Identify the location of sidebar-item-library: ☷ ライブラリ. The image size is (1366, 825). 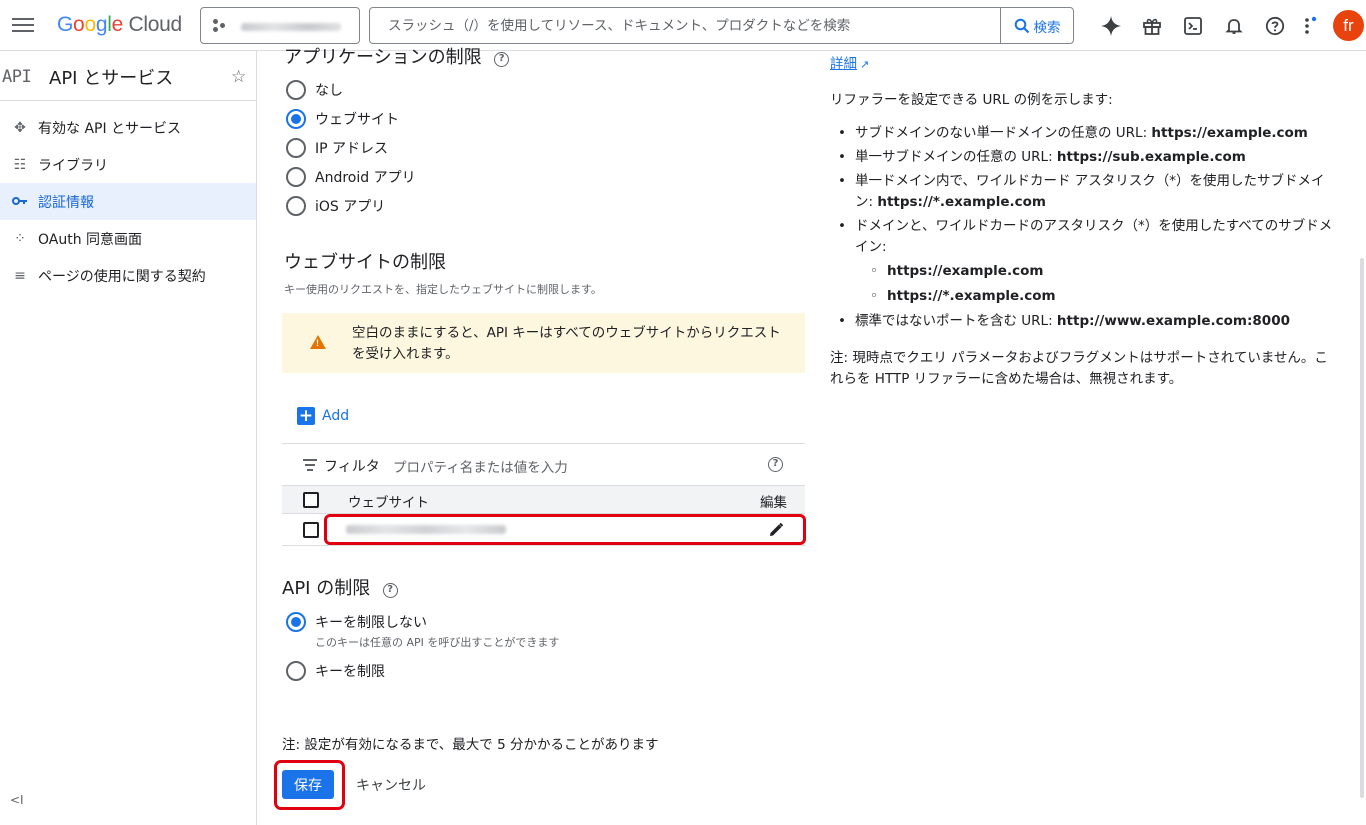
(128, 164).